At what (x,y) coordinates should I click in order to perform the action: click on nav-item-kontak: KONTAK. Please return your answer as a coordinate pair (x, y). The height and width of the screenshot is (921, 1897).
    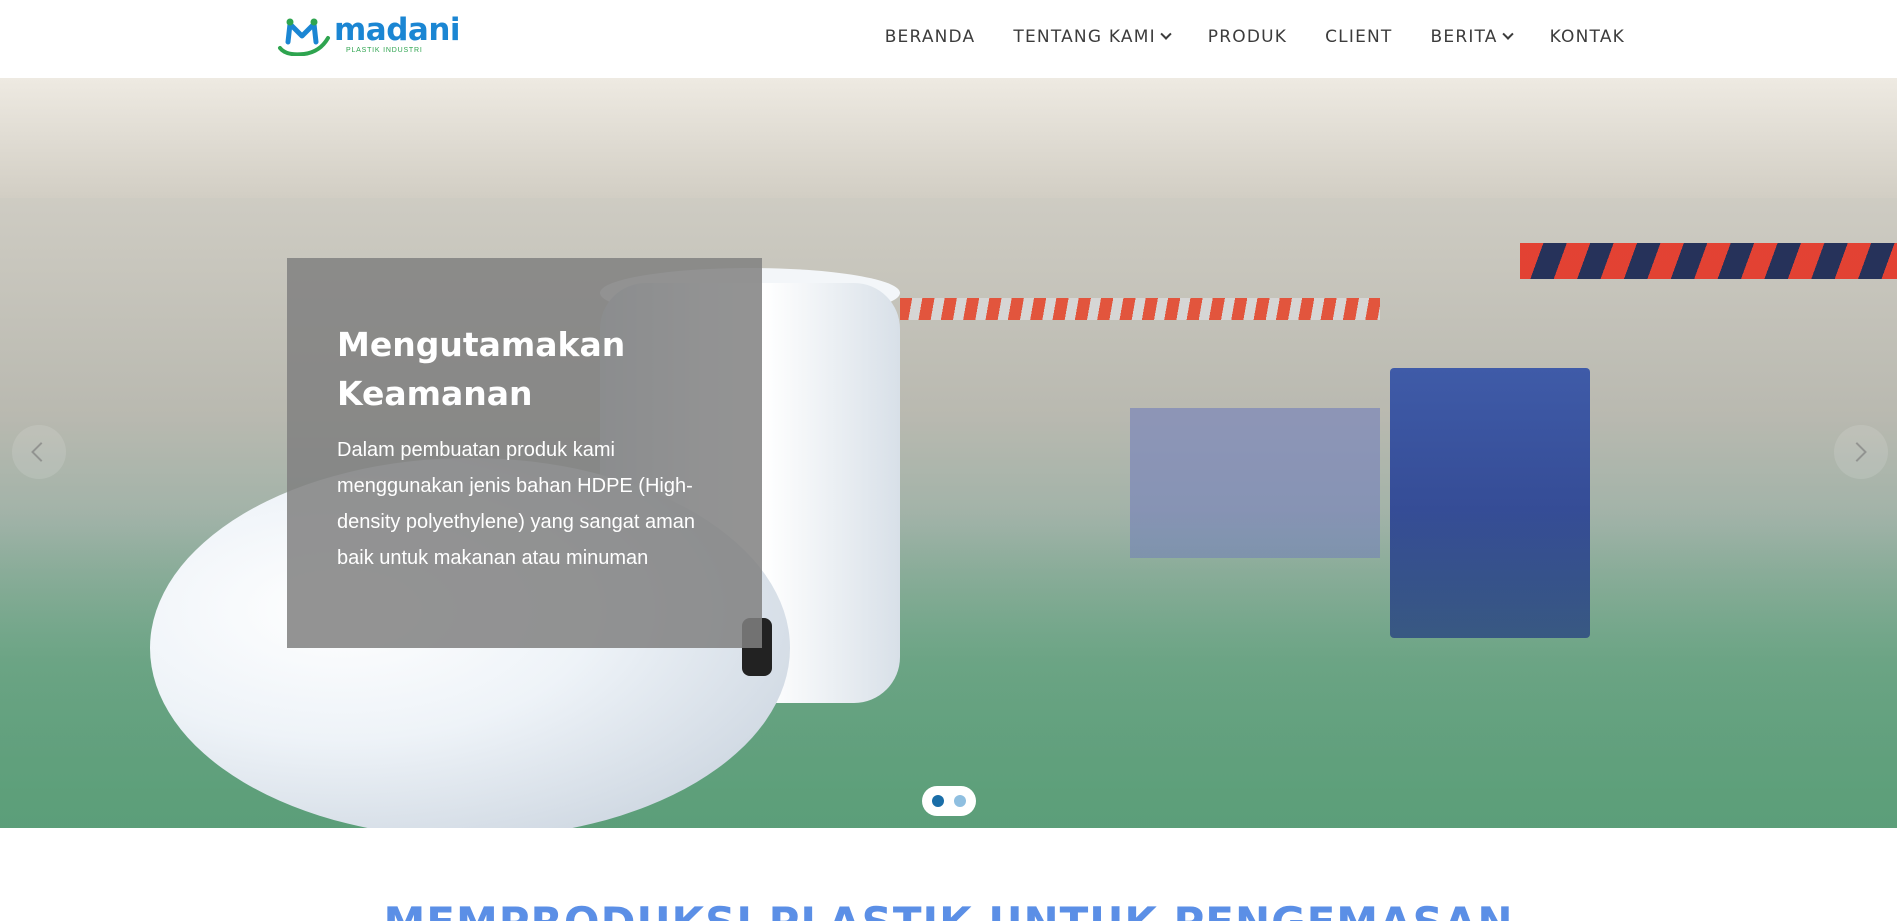
    Looking at the image, I should click on (1587, 37).